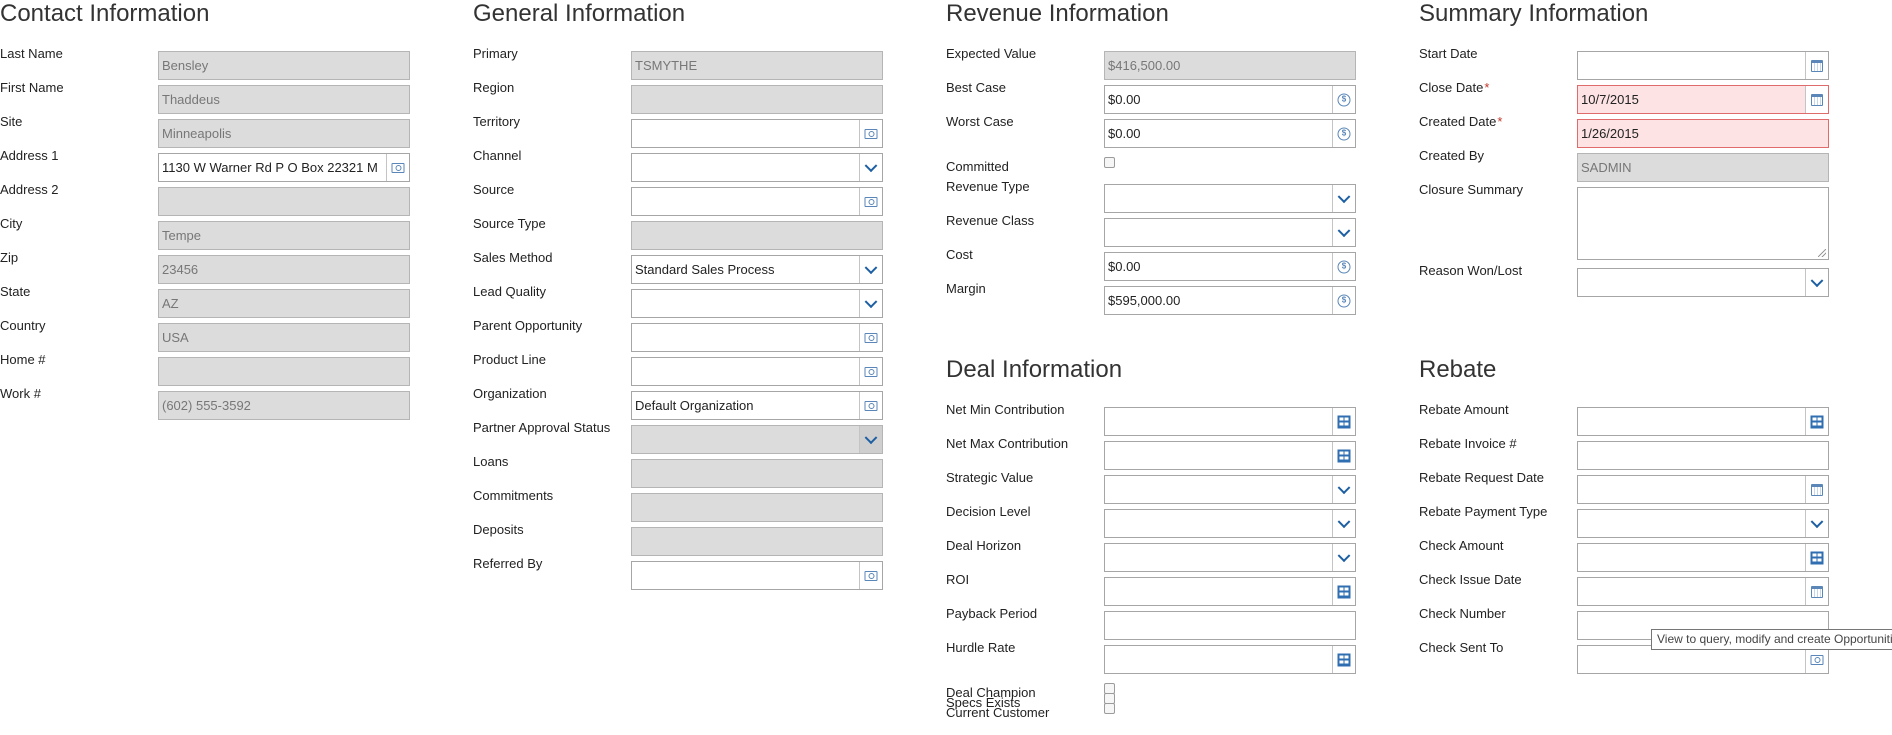  Describe the element at coordinates (1703, 99) in the screenshot. I see `close-date-field: 10/7/2015` at that location.